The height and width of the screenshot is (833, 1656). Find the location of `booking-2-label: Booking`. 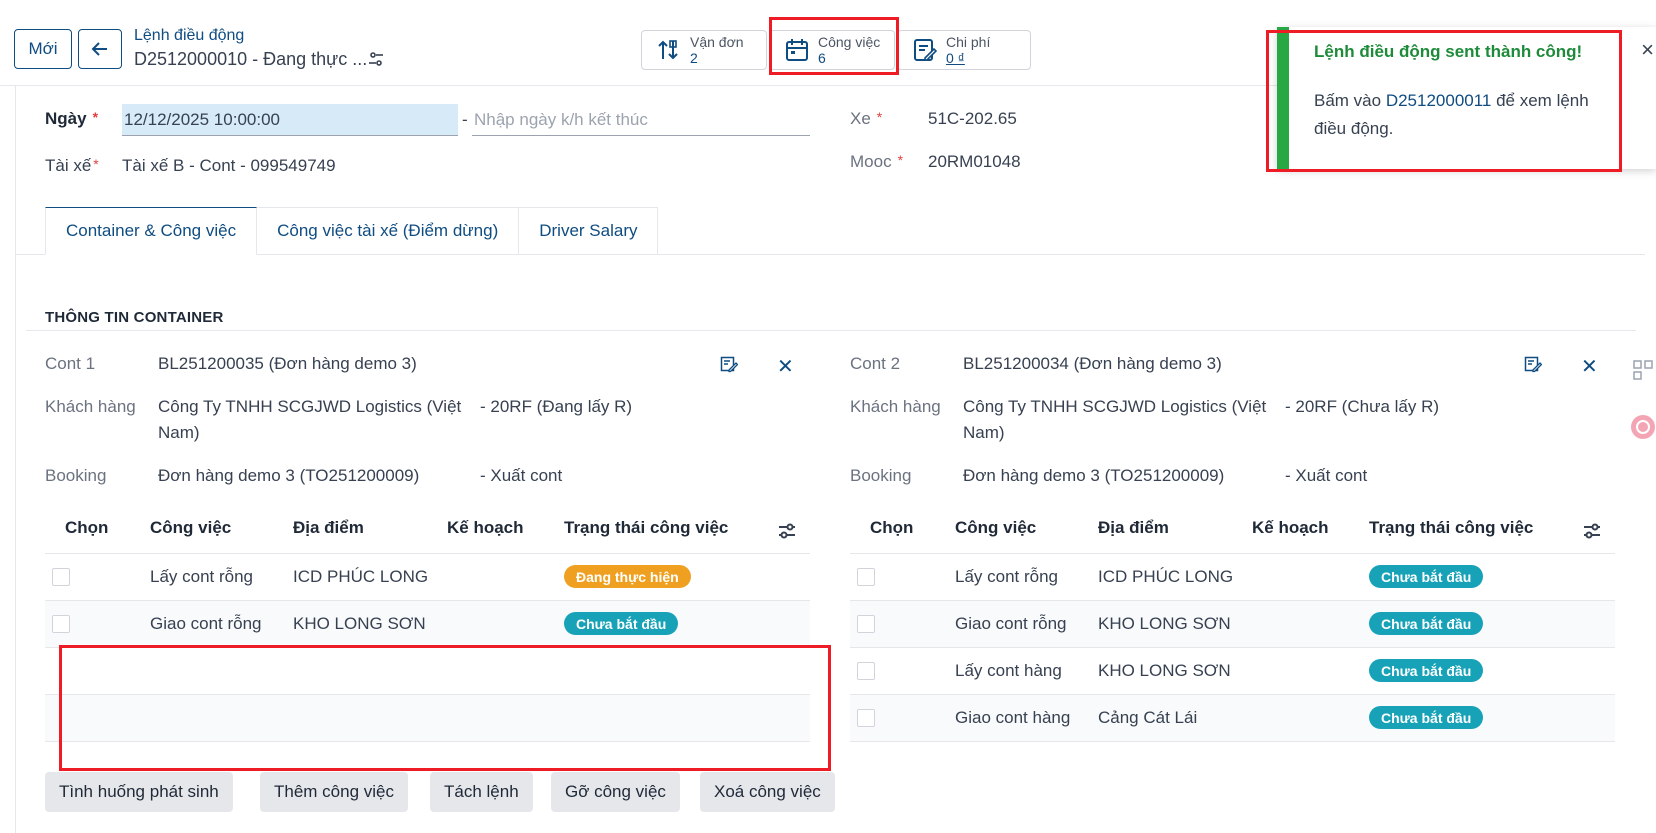

booking-2-label: Booking is located at coordinates (881, 475).